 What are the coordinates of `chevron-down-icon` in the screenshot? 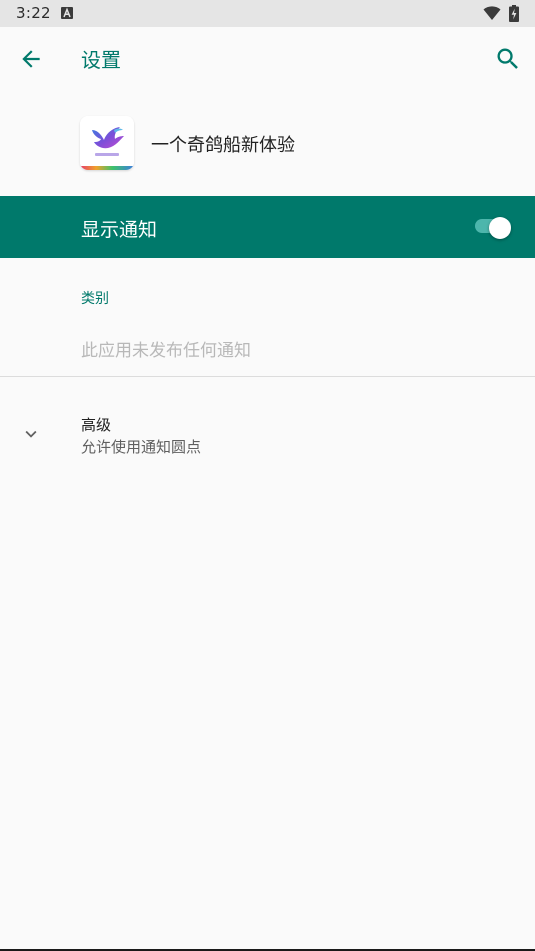 It's located at (31, 436).